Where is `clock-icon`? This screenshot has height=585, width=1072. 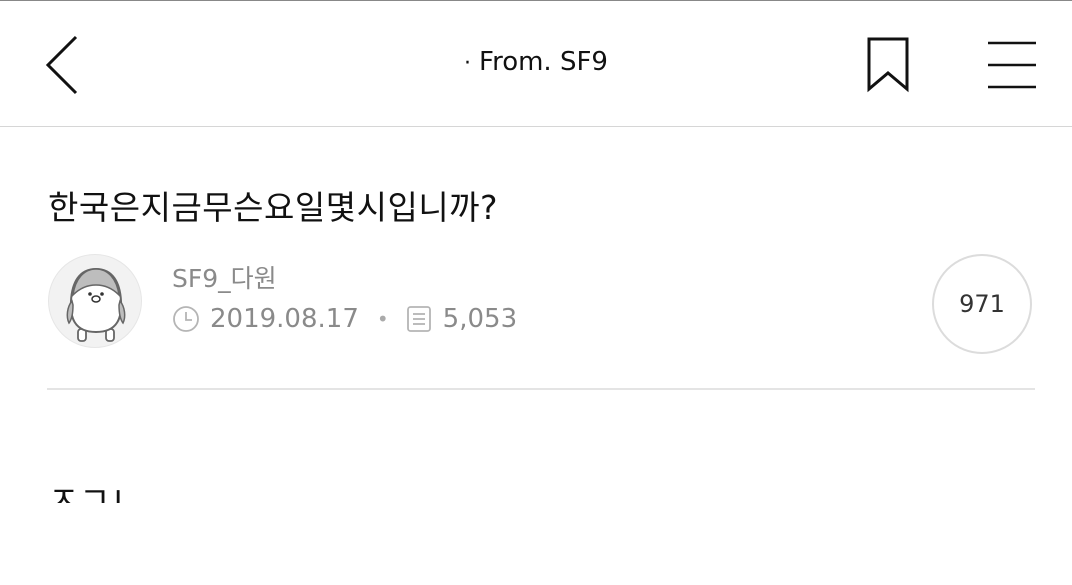
clock-icon is located at coordinates (186, 319).